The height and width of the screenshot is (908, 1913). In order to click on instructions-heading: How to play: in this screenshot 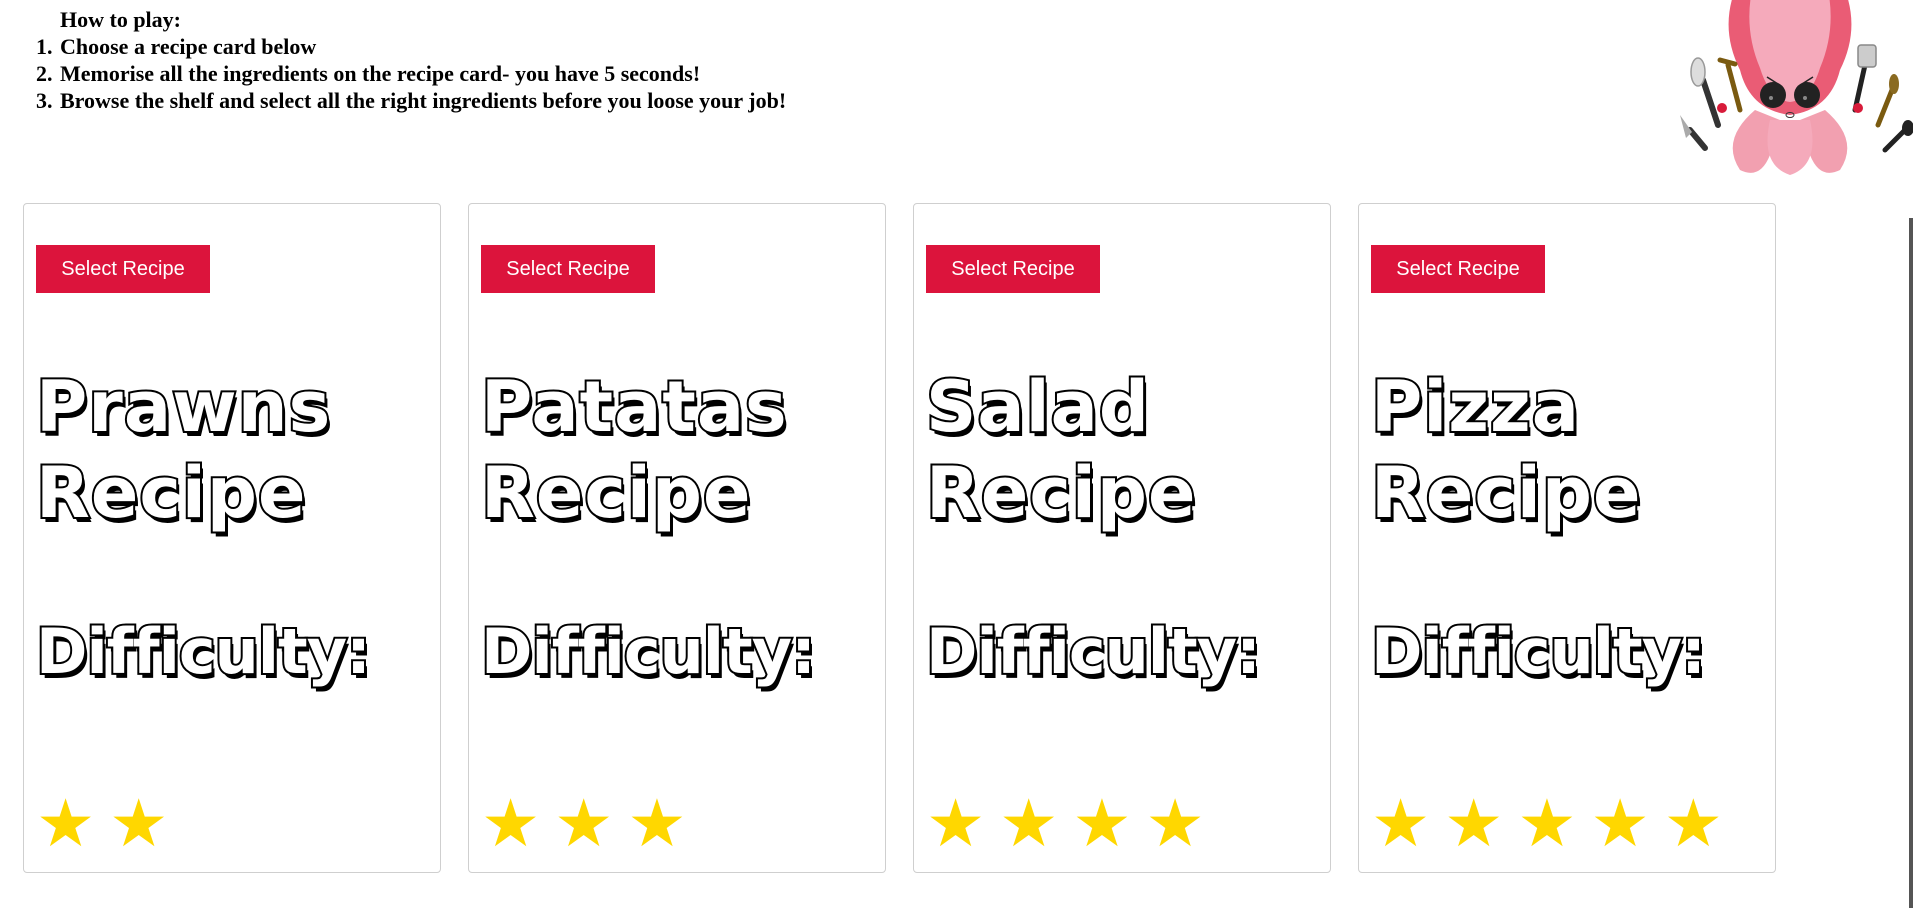, I will do `click(120, 19)`.